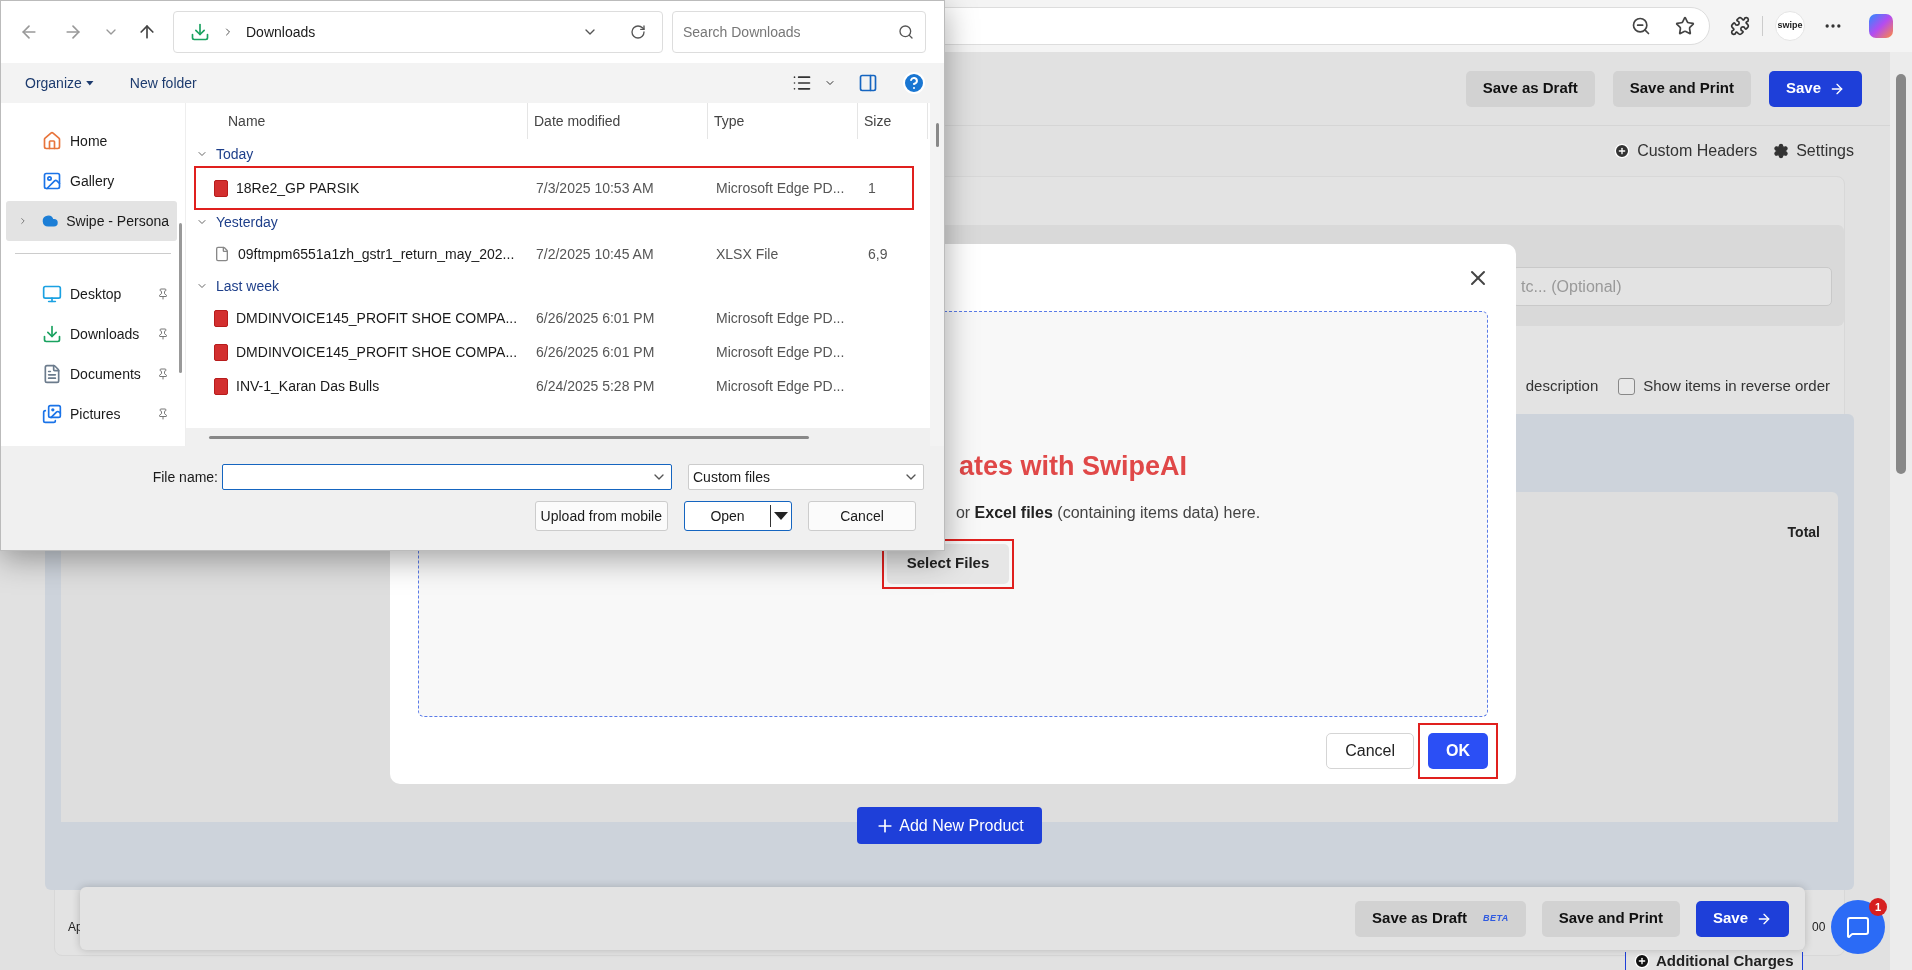  What do you see at coordinates (949, 825) in the screenshot?
I see `add-product-button: Add New Product` at bounding box center [949, 825].